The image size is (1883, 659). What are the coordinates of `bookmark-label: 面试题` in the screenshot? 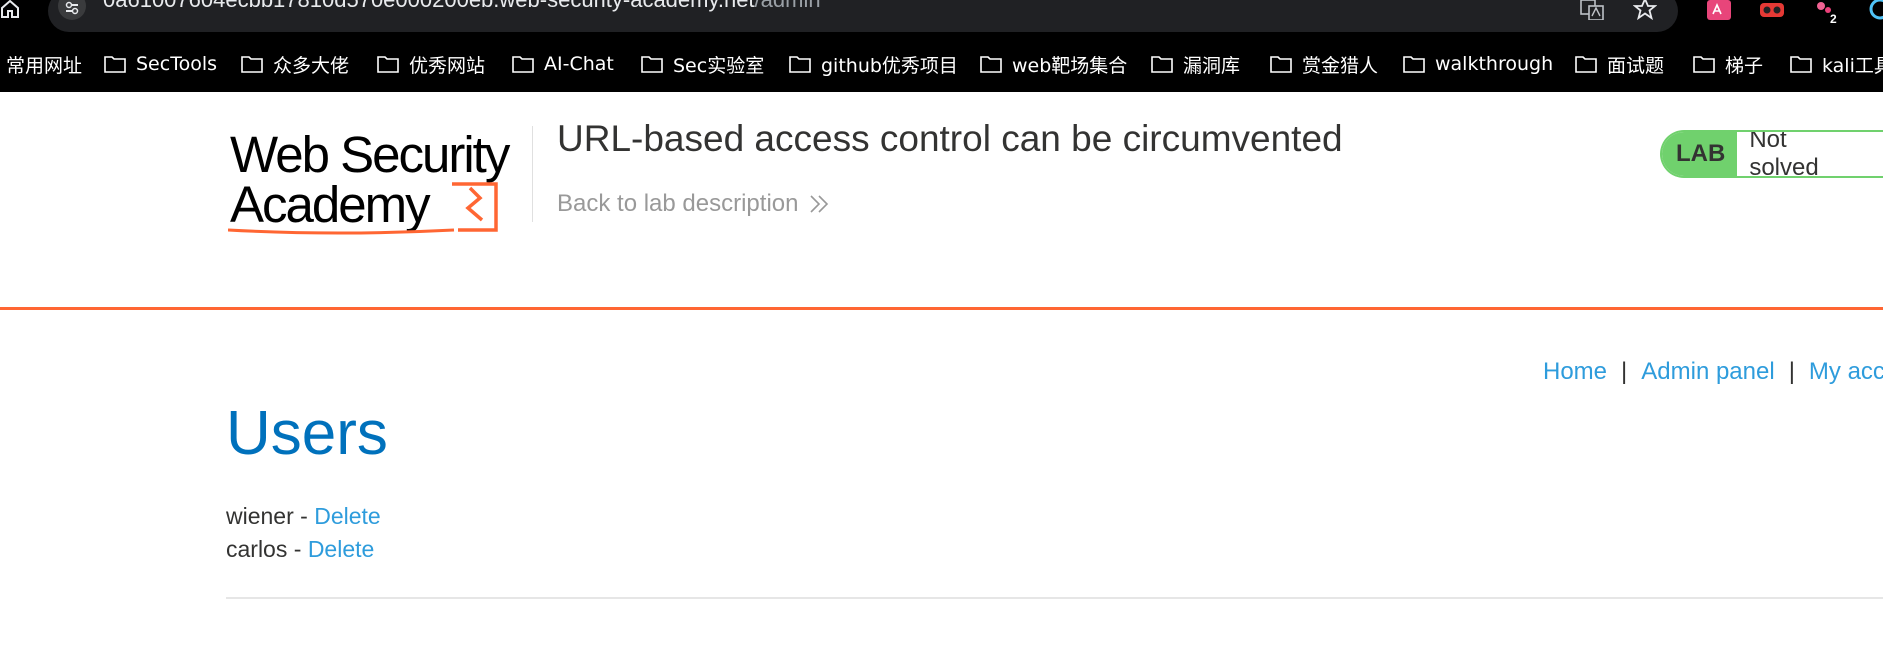 It's located at (1636, 65).